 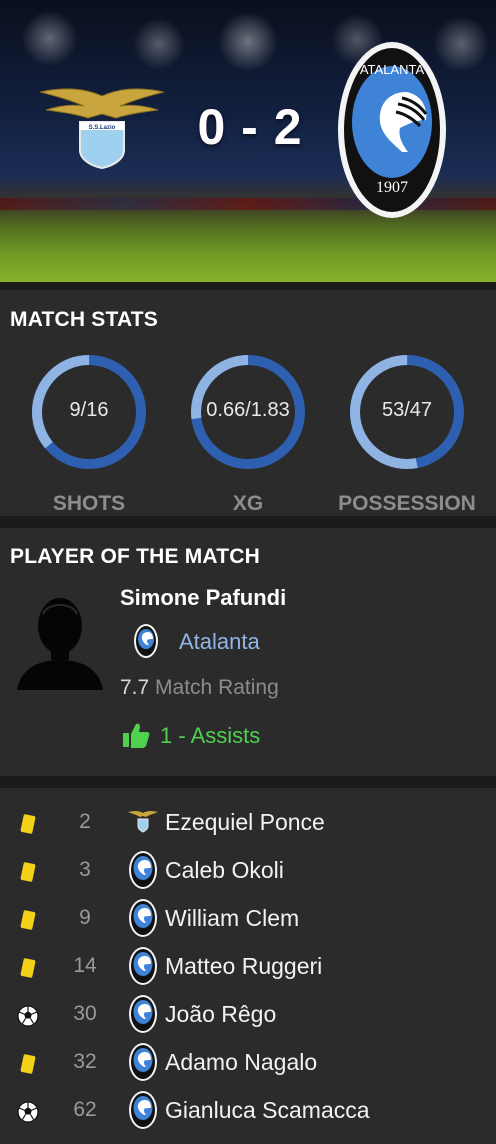 I want to click on stat-possession: 53/47 POSSESSION, so click(x=407, y=433).